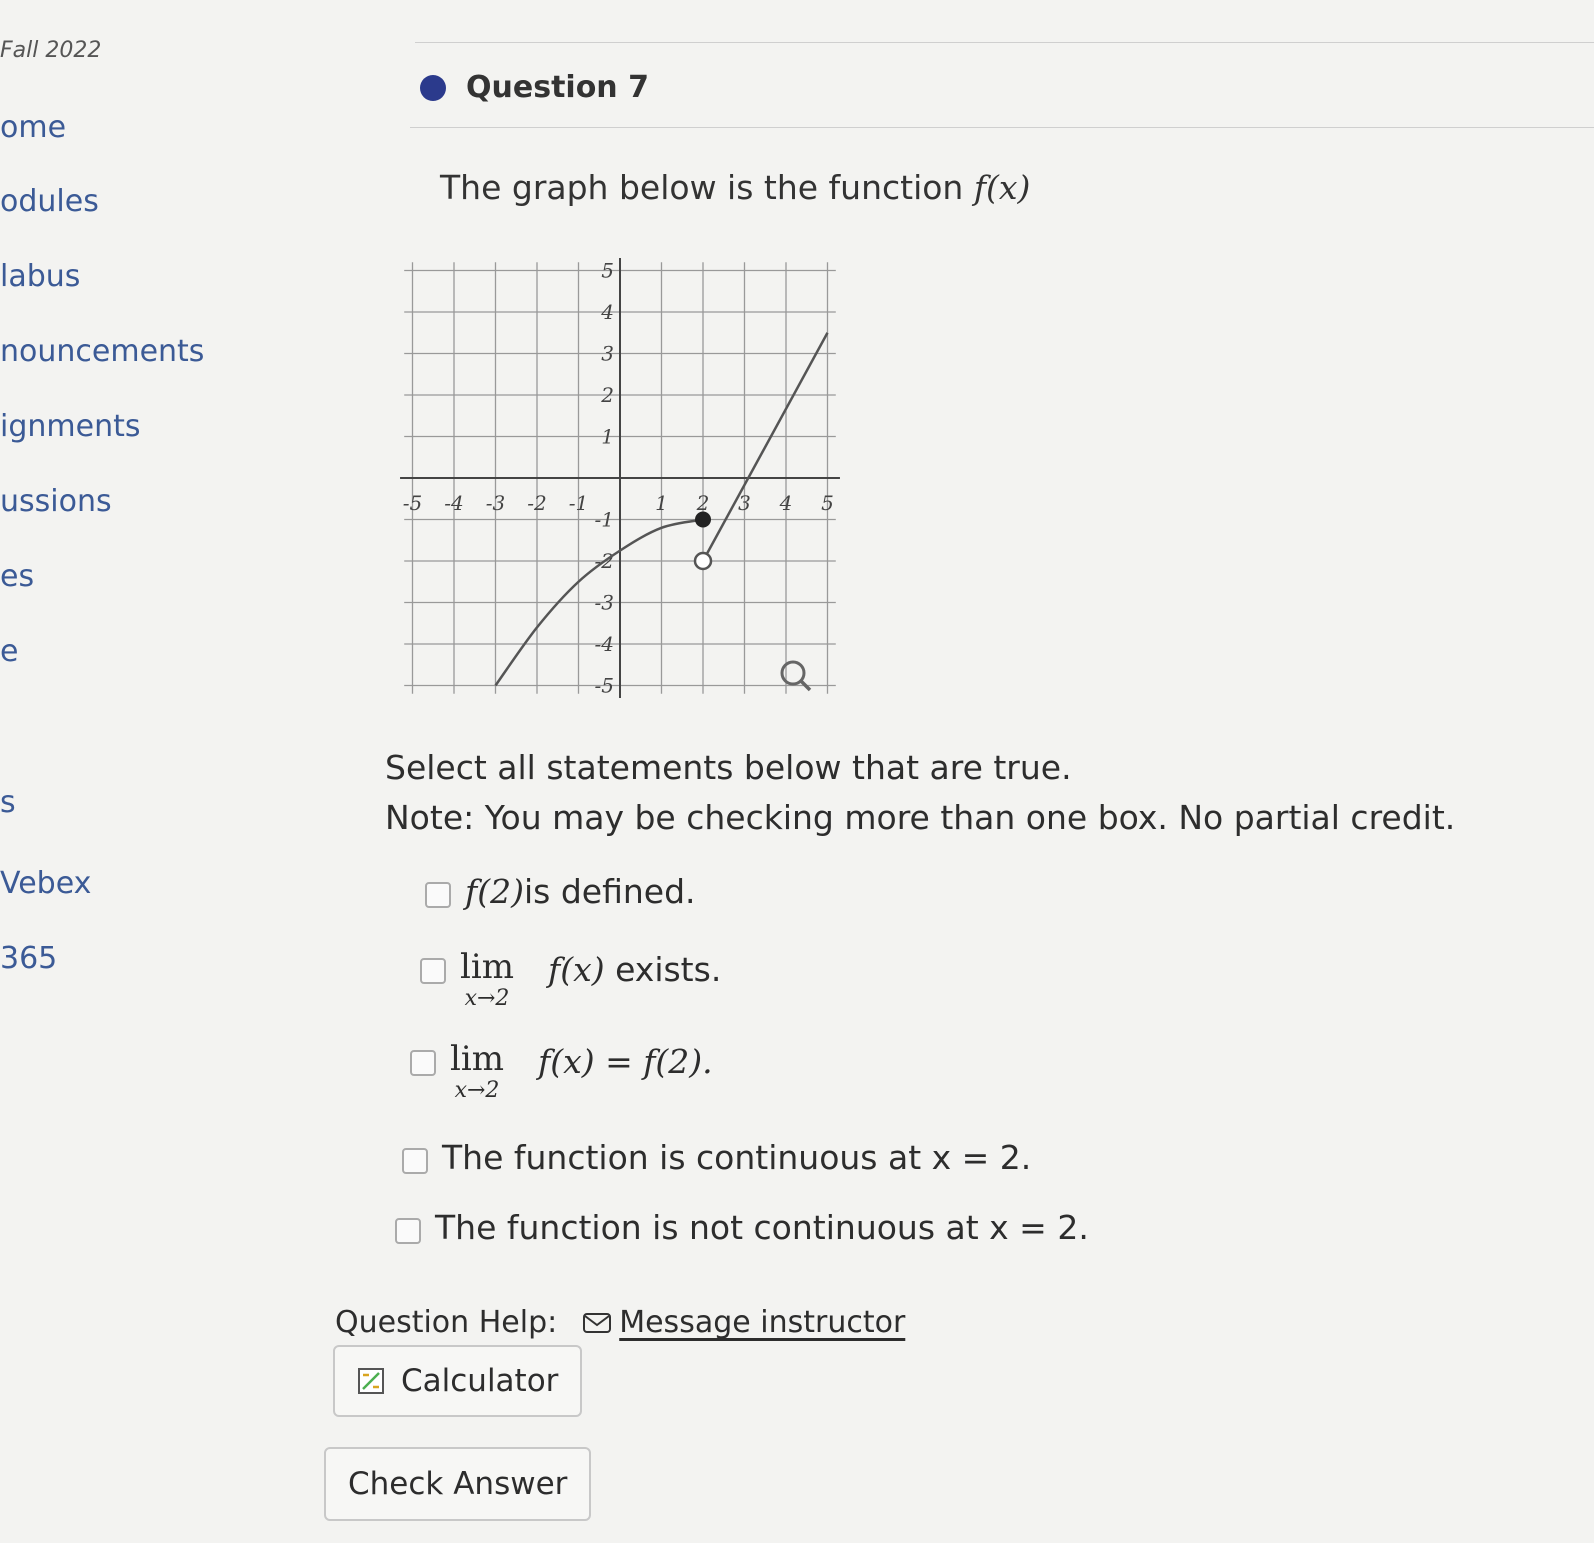 Image resolution: width=1594 pixels, height=1543 pixels. What do you see at coordinates (8, 802) in the screenshot?
I see `nav-item-files: s` at bounding box center [8, 802].